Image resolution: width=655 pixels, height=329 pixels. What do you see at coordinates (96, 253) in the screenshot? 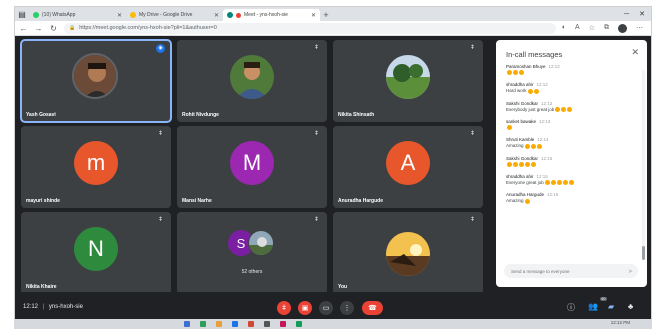
I see `participant-tile: N ǂ Nikita Khaire` at bounding box center [96, 253].